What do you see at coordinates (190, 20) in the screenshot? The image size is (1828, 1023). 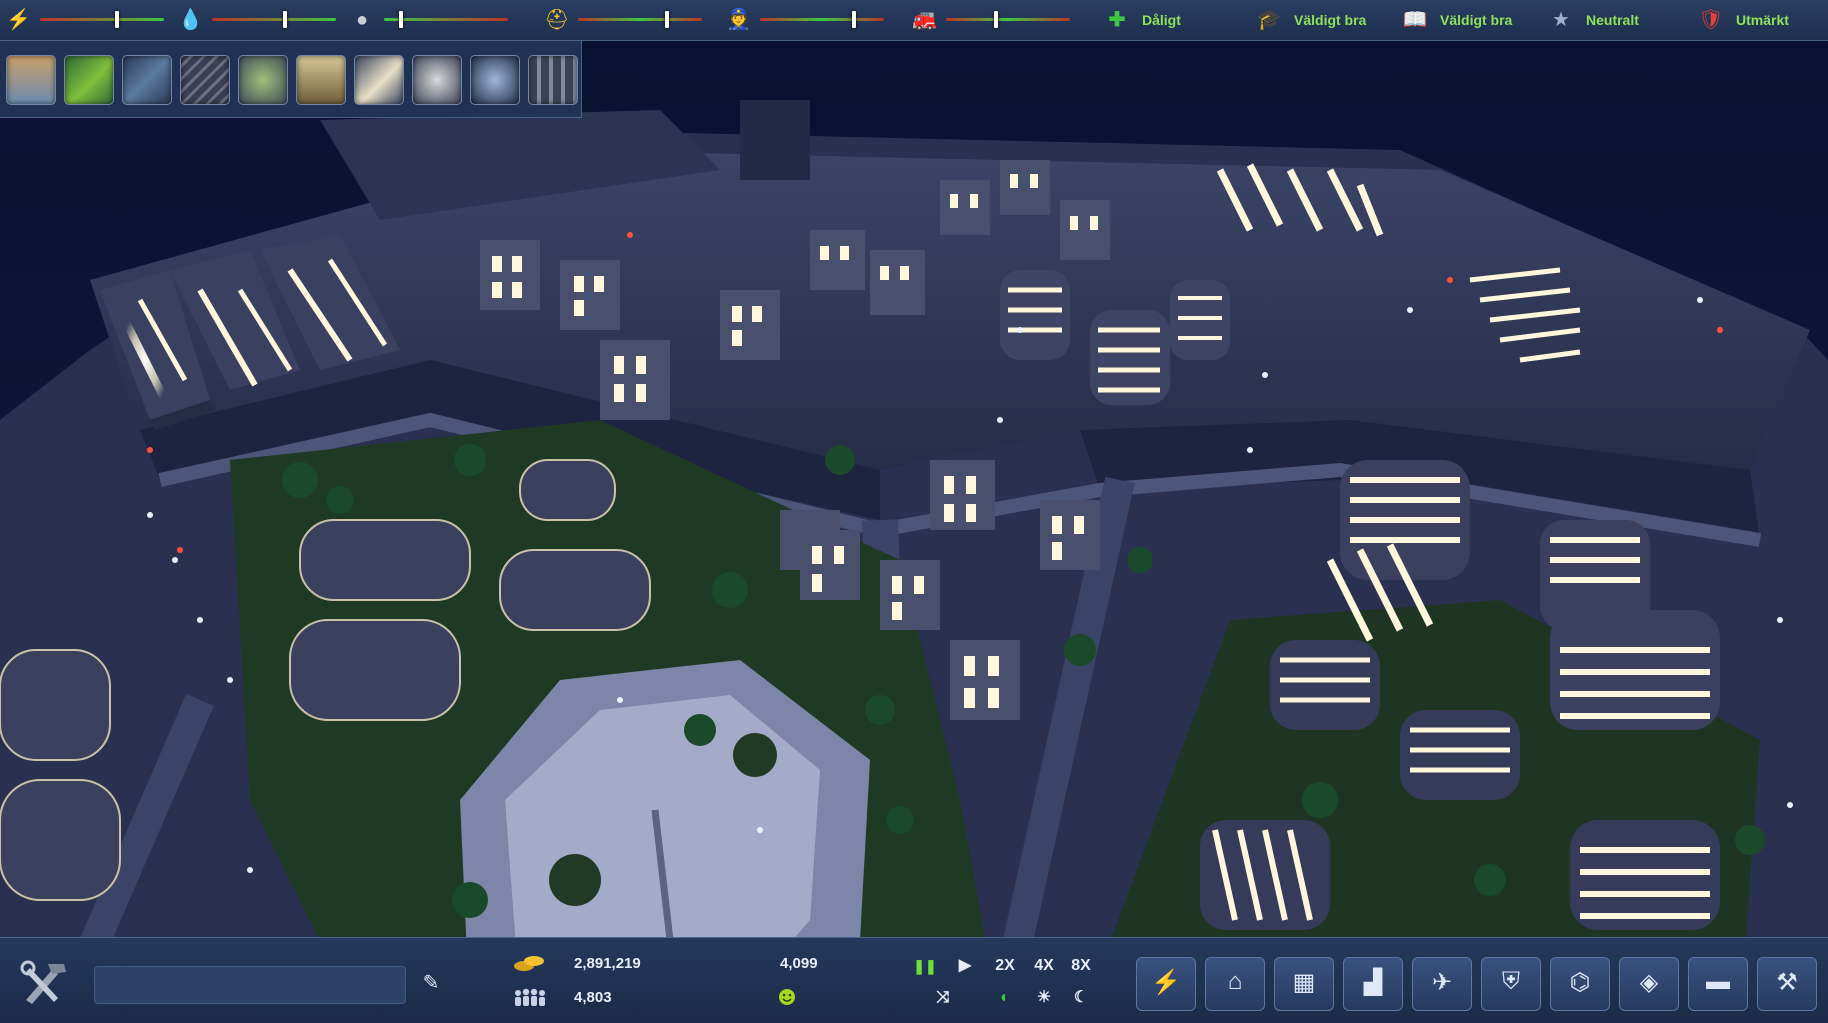 I see `water-drop-icon: 💧` at bounding box center [190, 20].